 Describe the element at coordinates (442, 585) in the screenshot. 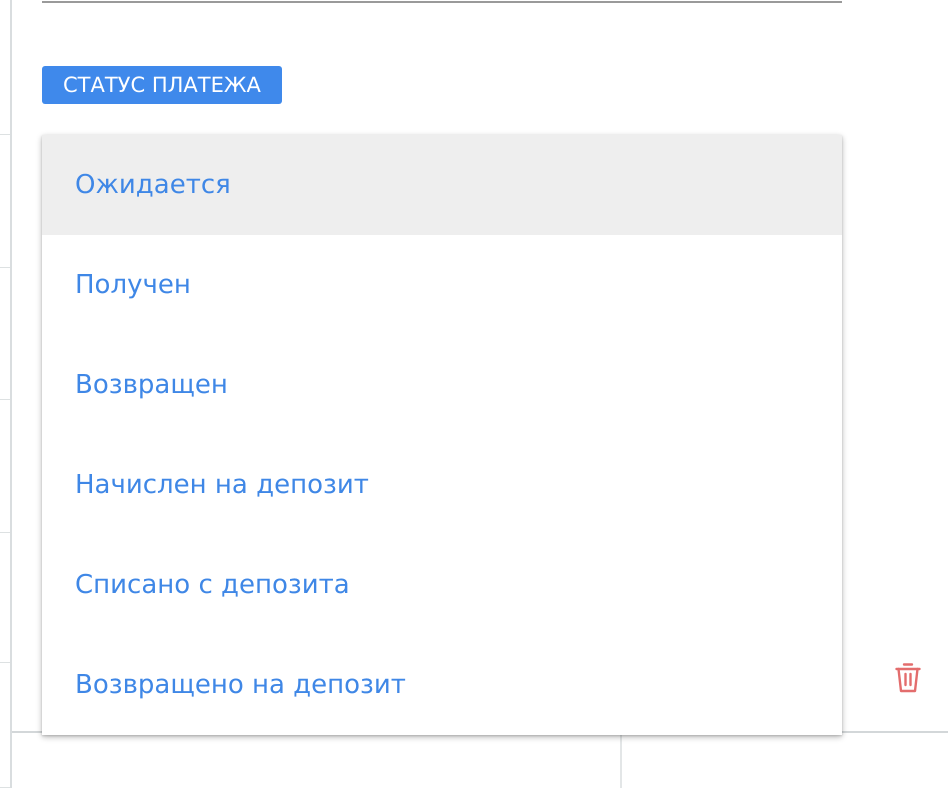

I see `menu-option: Списано с депозита` at that location.